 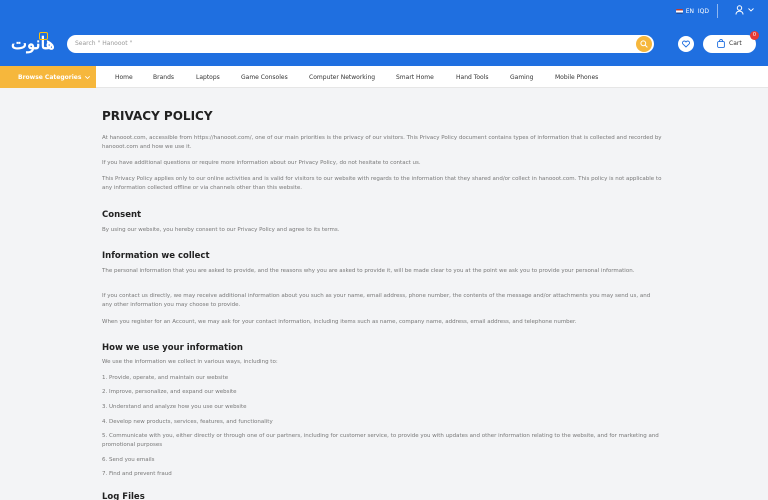 What do you see at coordinates (124, 77) in the screenshot?
I see `nav-item-home: Home` at bounding box center [124, 77].